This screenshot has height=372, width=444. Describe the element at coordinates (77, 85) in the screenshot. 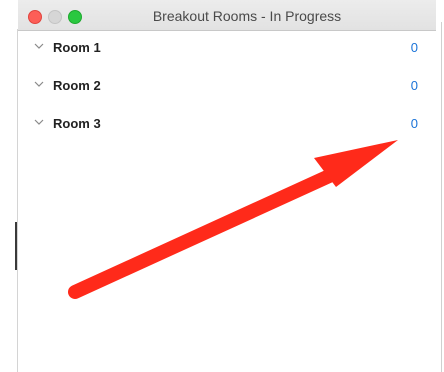

I see `room-label: Room 2` at that location.